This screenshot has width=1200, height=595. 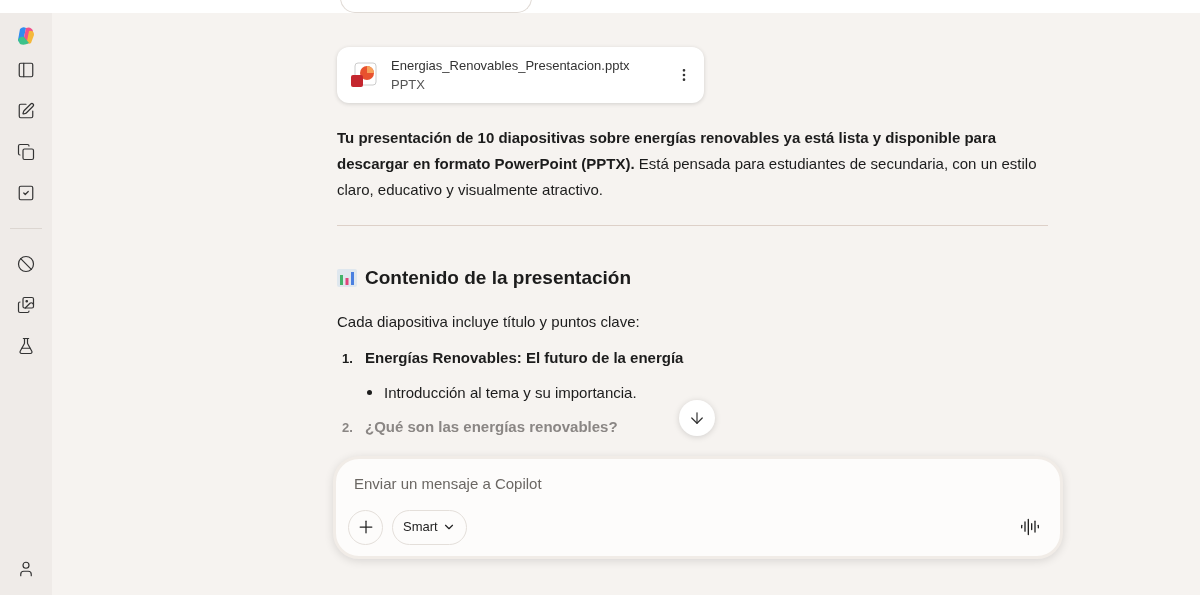 I want to click on file-type: PPTX, so click(x=408, y=85).